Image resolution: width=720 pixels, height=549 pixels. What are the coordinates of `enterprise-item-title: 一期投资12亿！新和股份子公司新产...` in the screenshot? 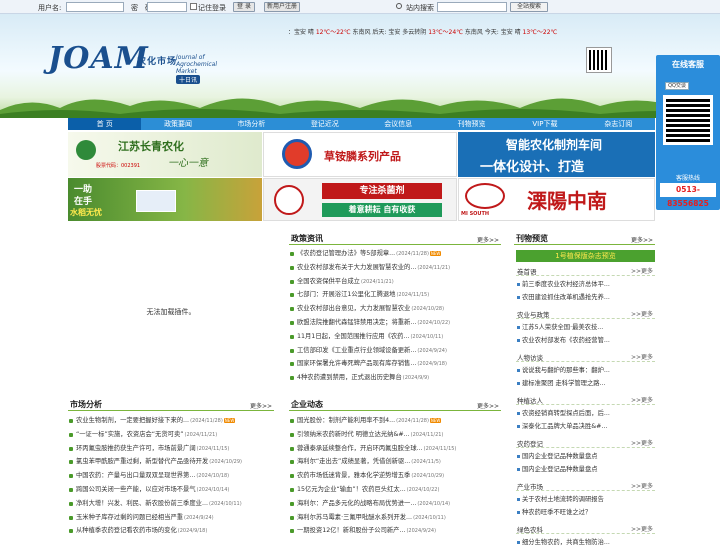 It's located at (351, 530).